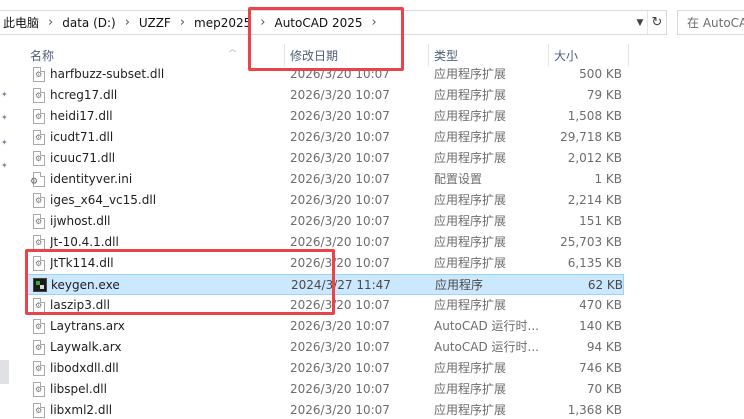 The image size is (744, 419). I want to click on file-size: 29,718 KB, so click(591, 137).